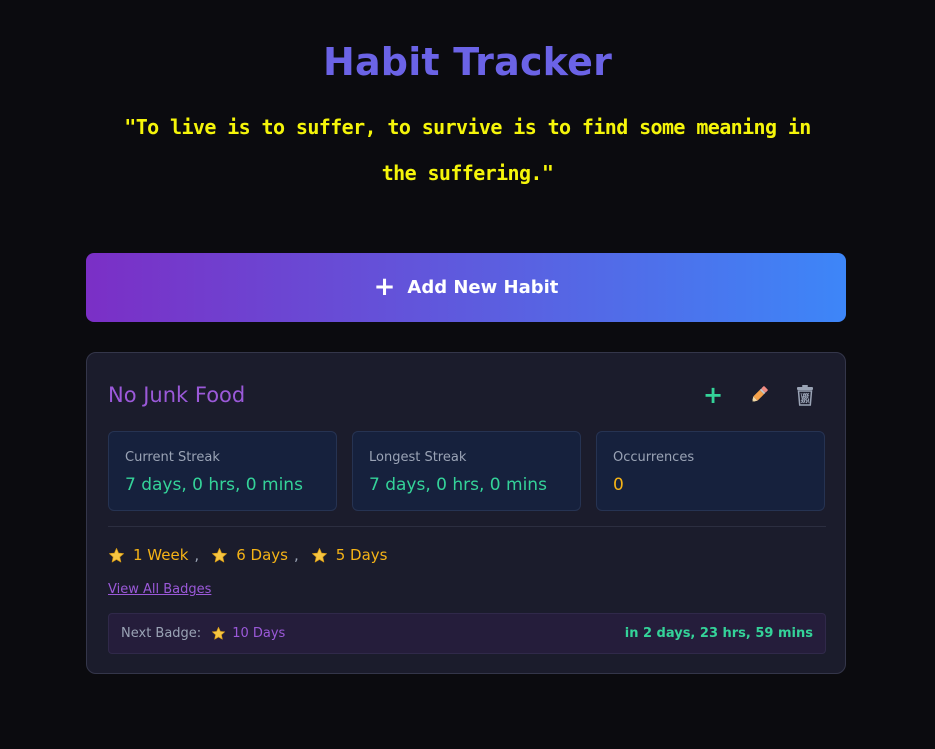 The image size is (935, 749). I want to click on badge-label: 6 Days, so click(262, 555).